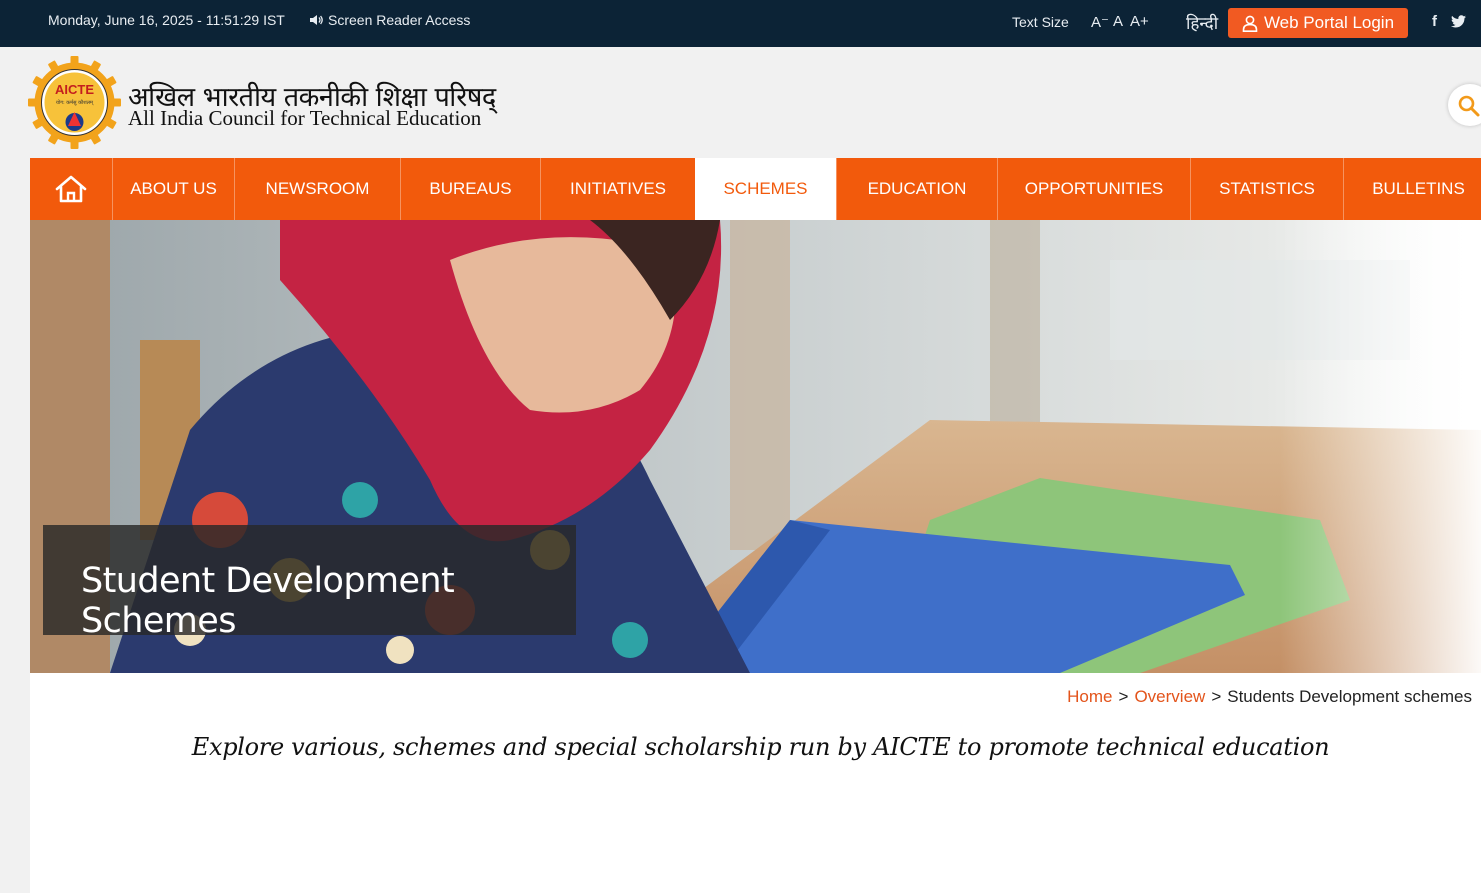 This screenshot has height=893, width=1481. Describe the element at coordinates (1100, 22) in the screenshot. I see `text-size-decrease-button: A⁻` at that location.